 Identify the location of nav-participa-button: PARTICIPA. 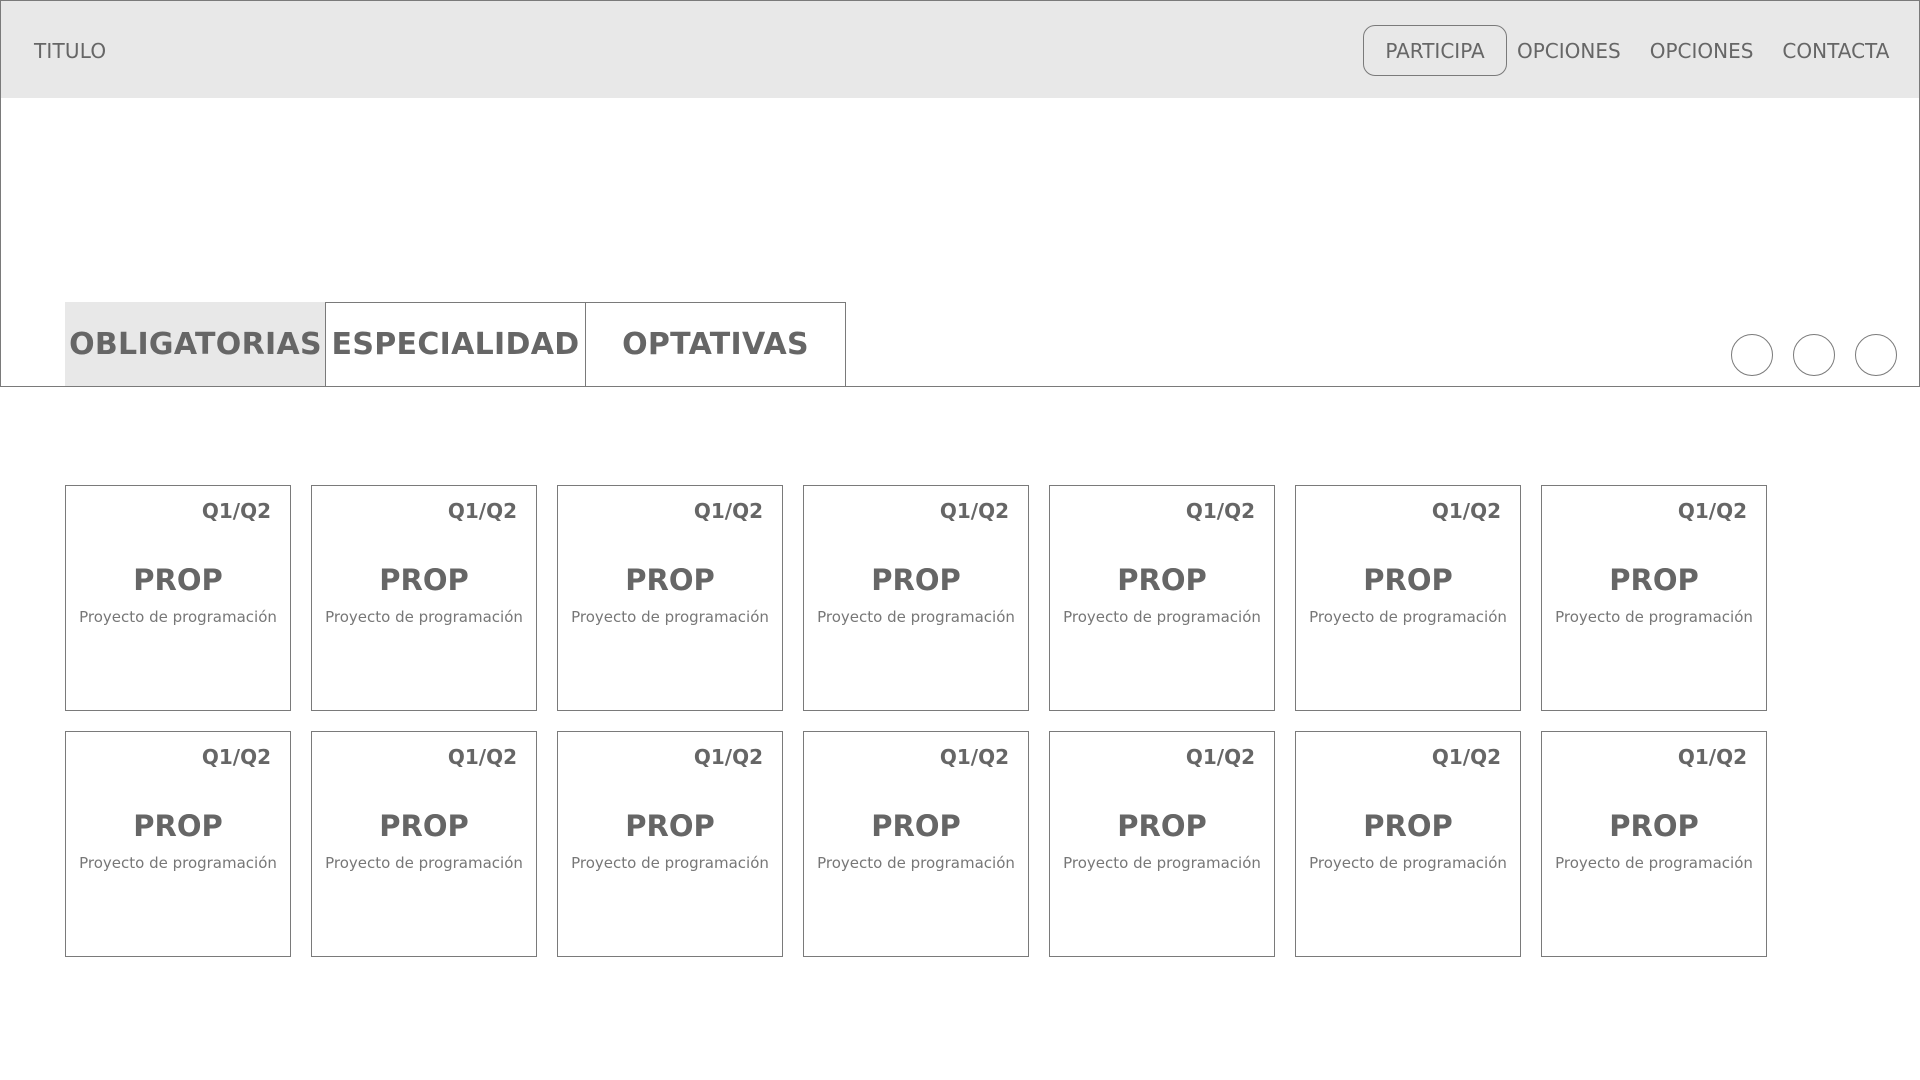
(1435, 50).